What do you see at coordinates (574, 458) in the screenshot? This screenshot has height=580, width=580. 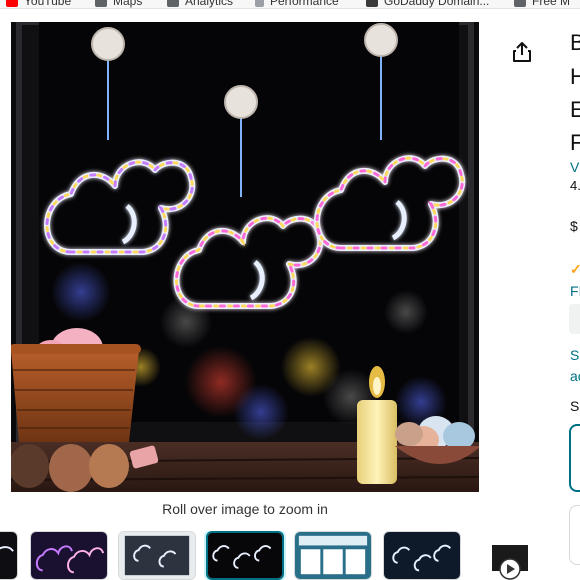 I see `buy-option-selected` at bounding box center [574, 458].